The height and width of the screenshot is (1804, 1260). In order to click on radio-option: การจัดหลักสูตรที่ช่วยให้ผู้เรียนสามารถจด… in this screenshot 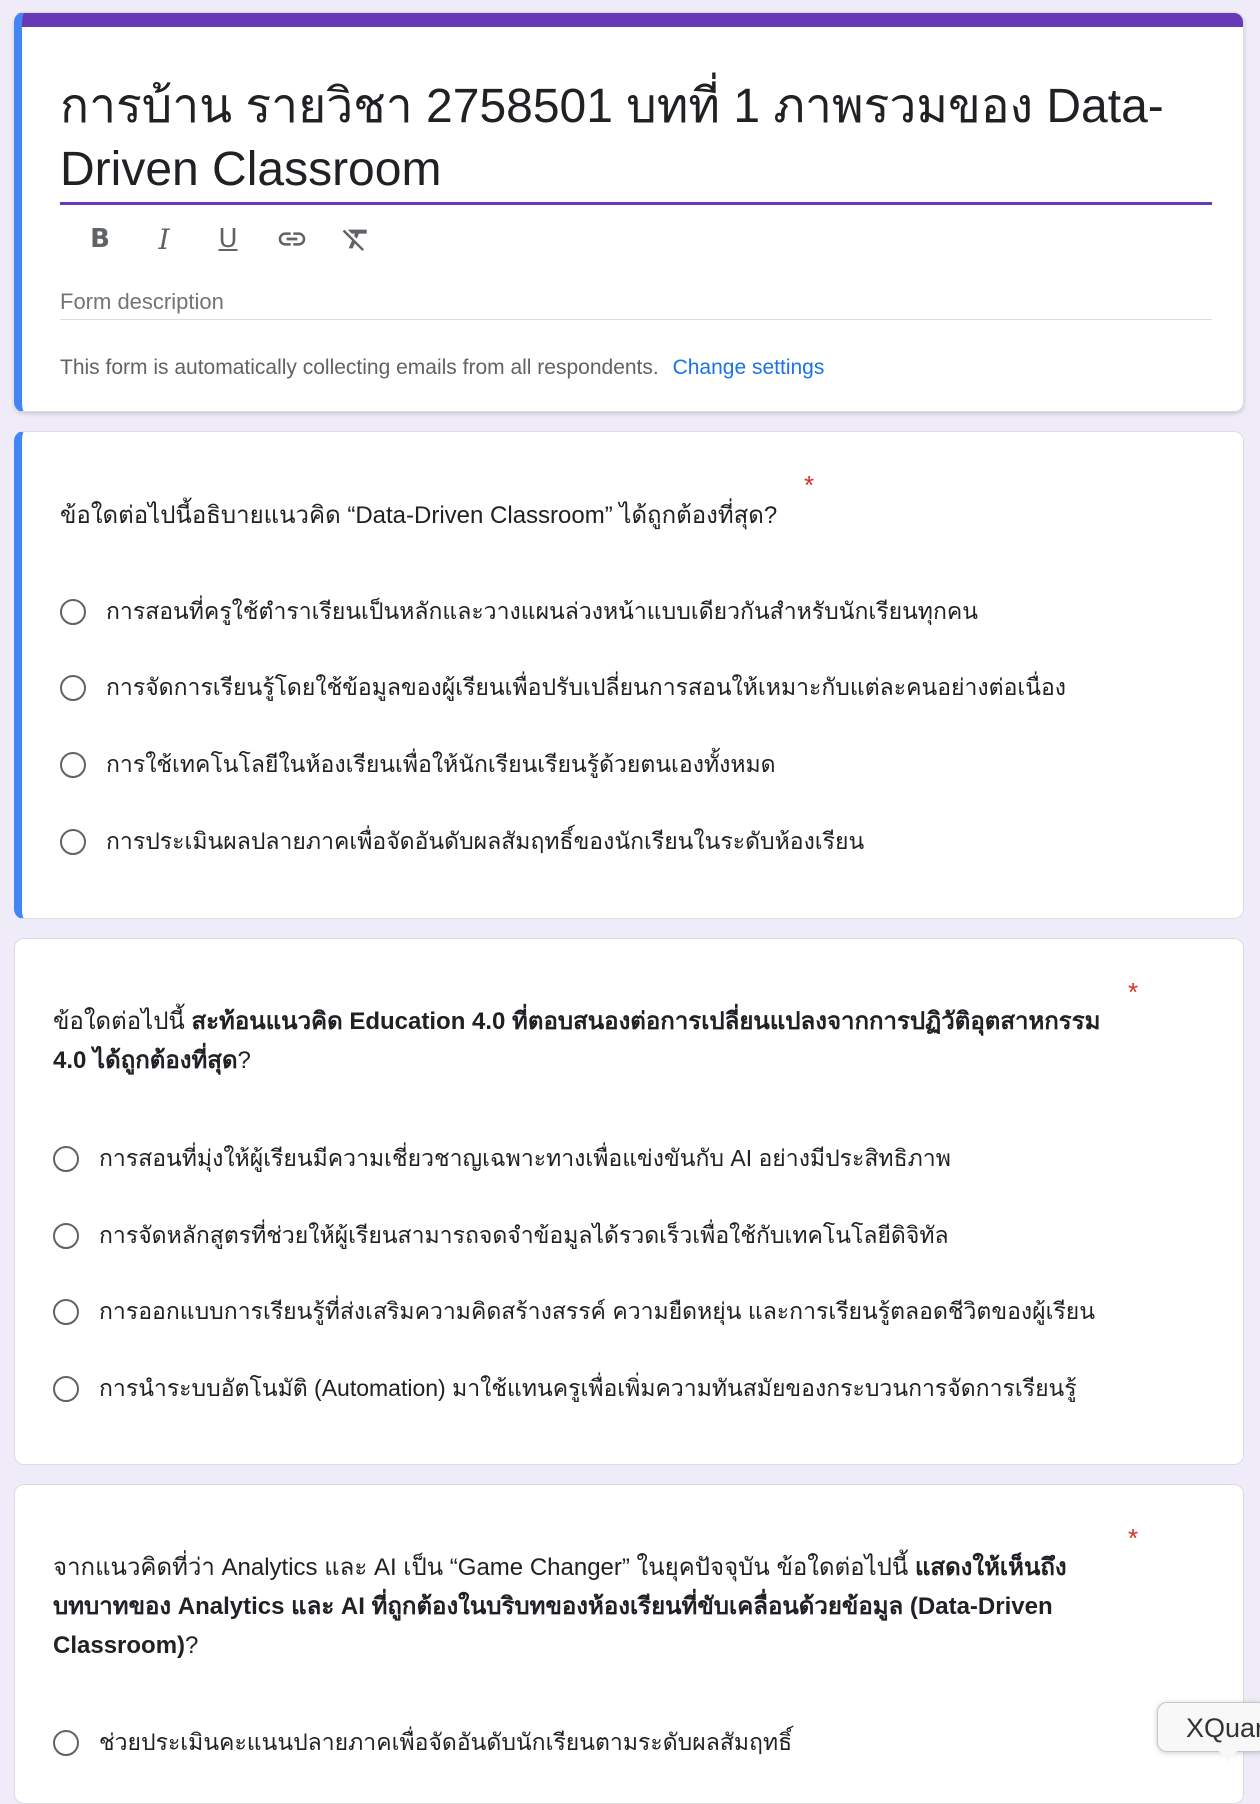, I will do `click(501, 1236)`.